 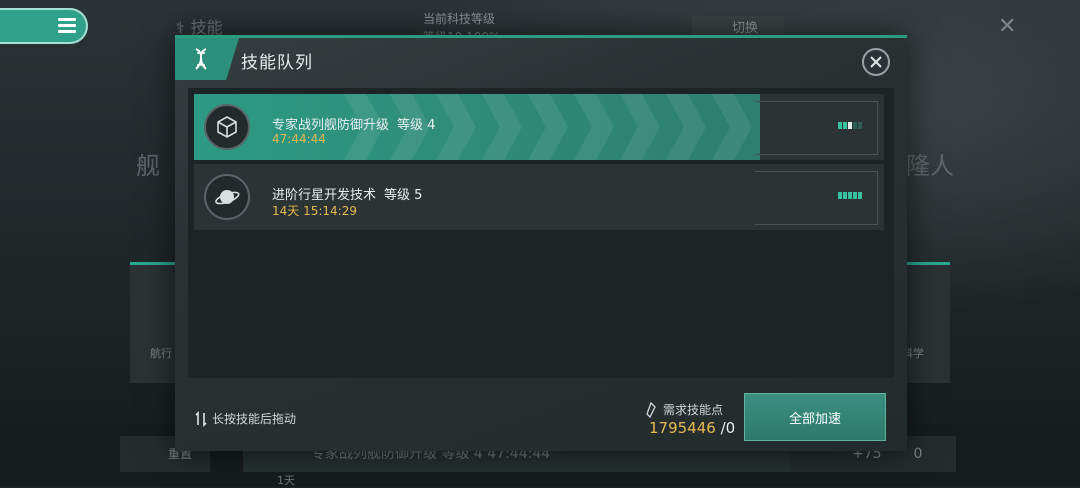 I want to click on points-label: 需求技能点, so click(x=684, y=409).